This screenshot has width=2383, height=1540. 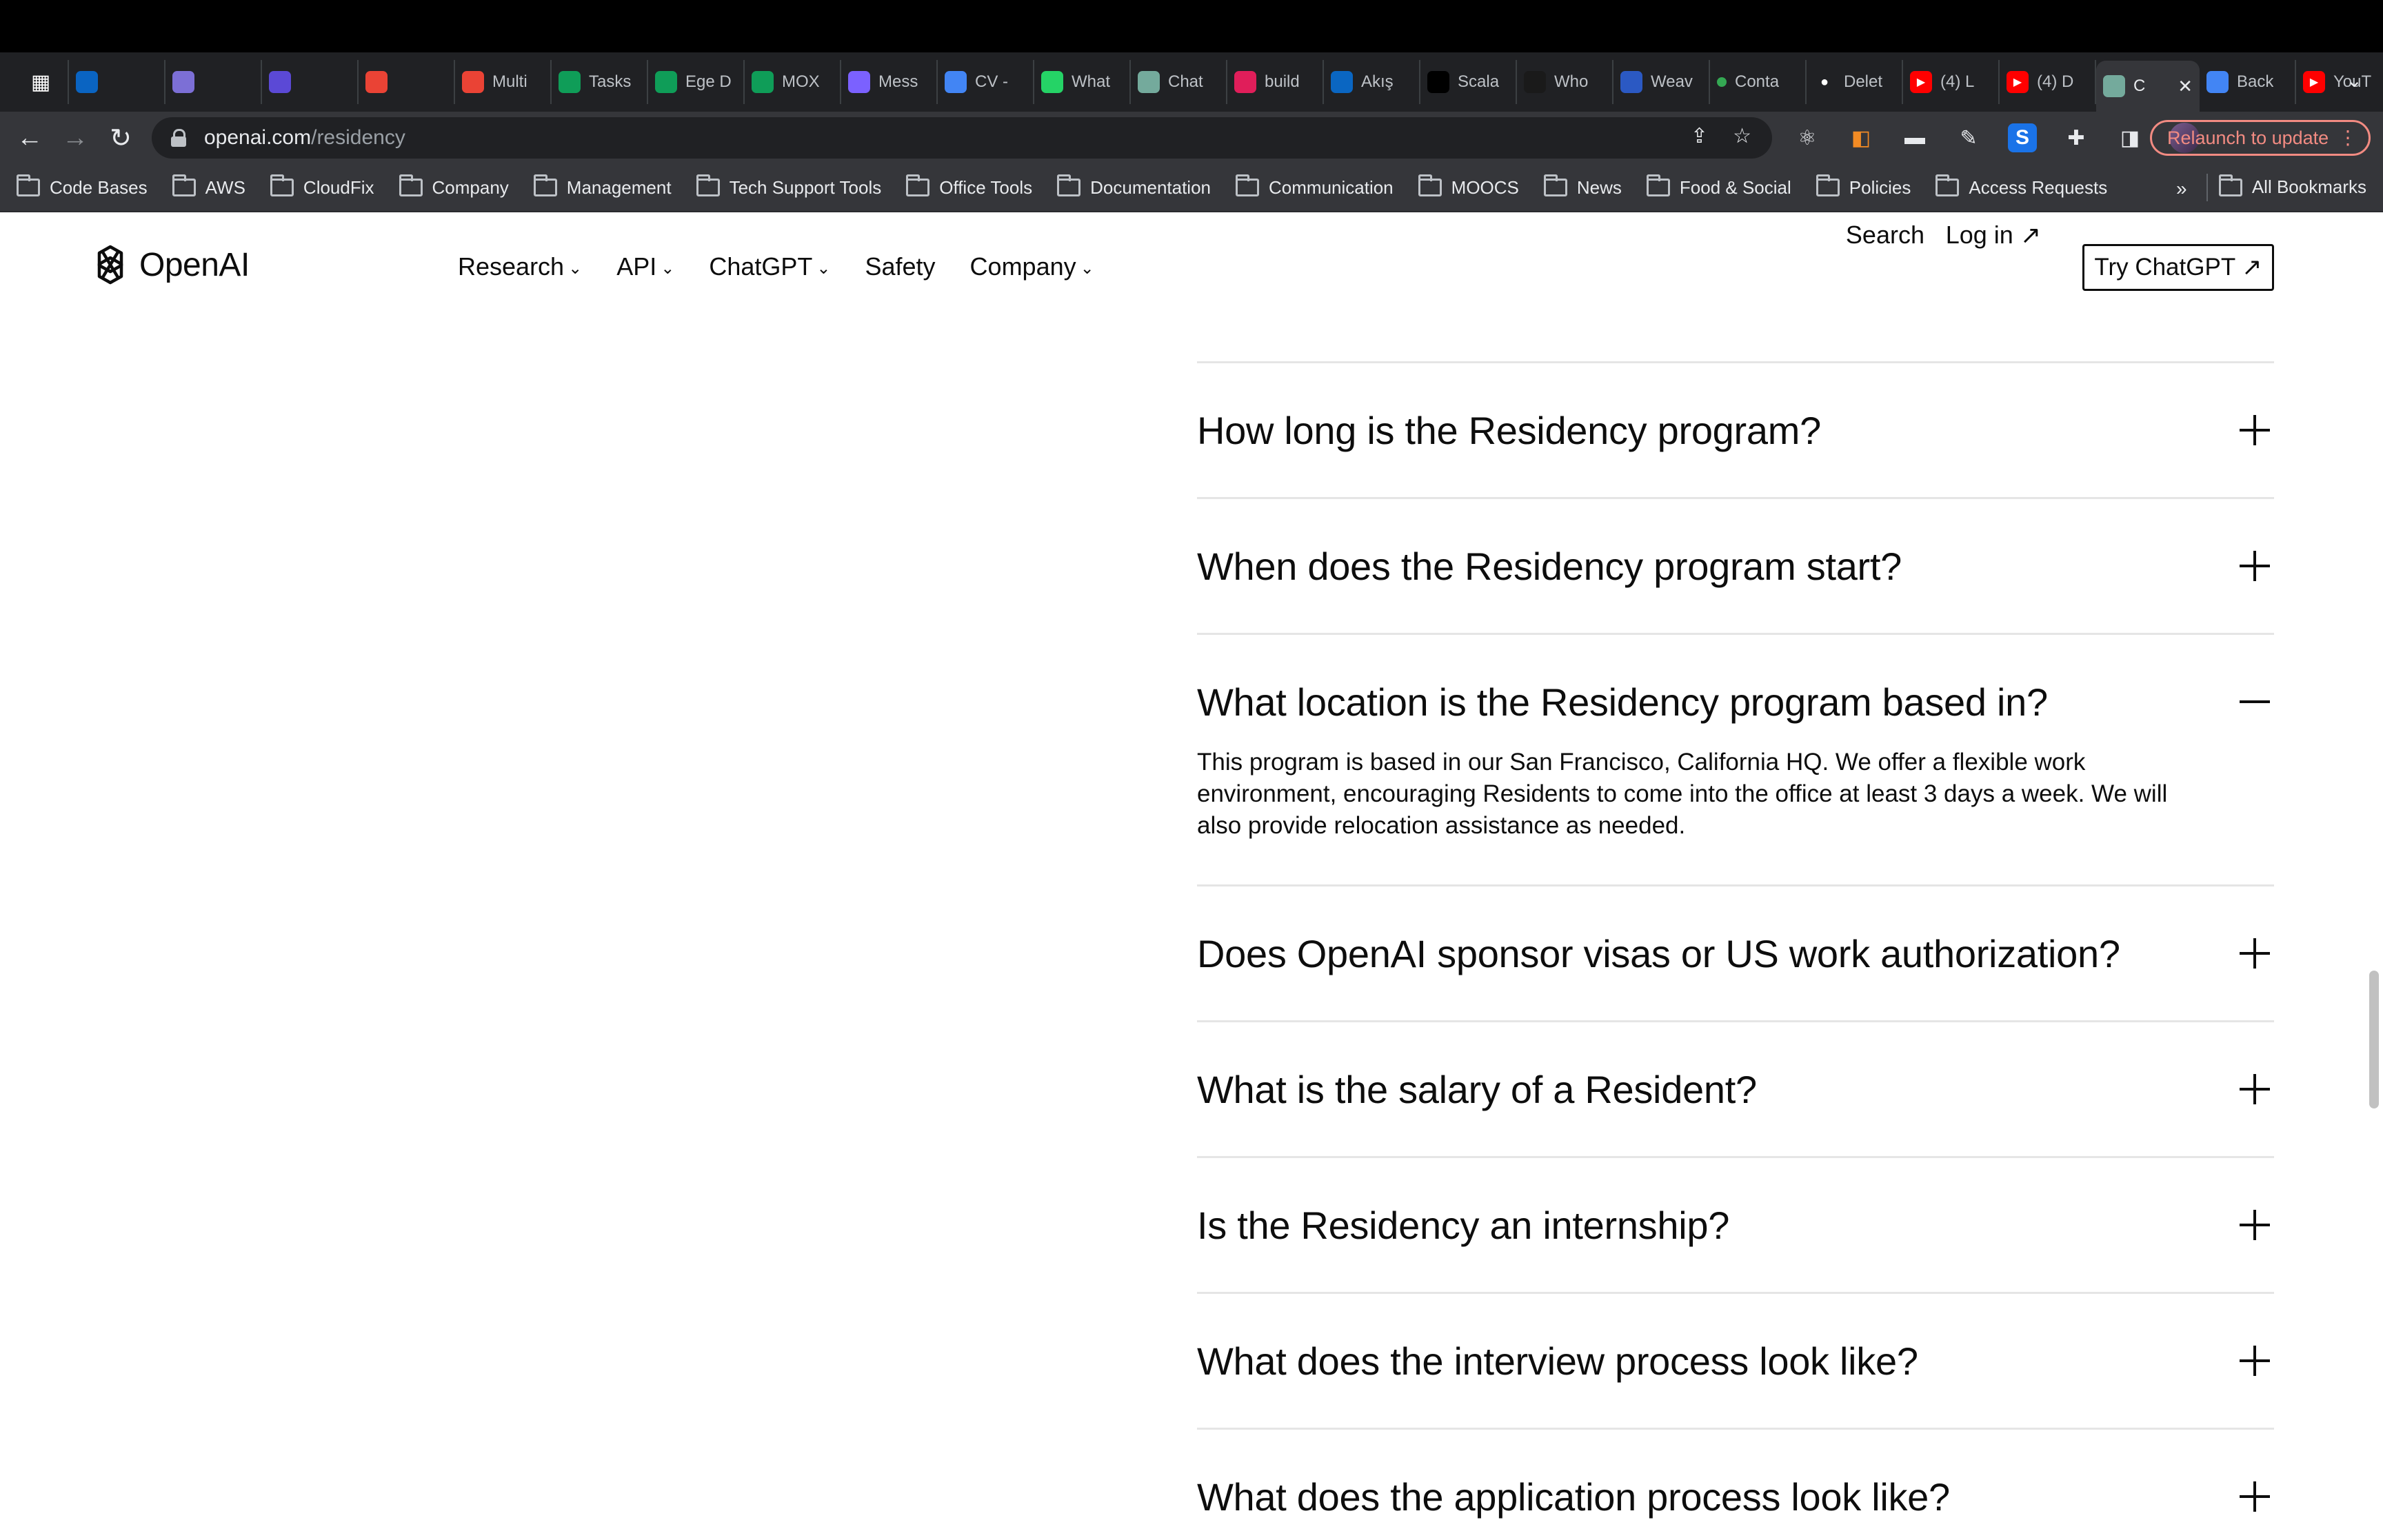 I want to click on extension-s-icon: S, so click(x=2022, y=138).